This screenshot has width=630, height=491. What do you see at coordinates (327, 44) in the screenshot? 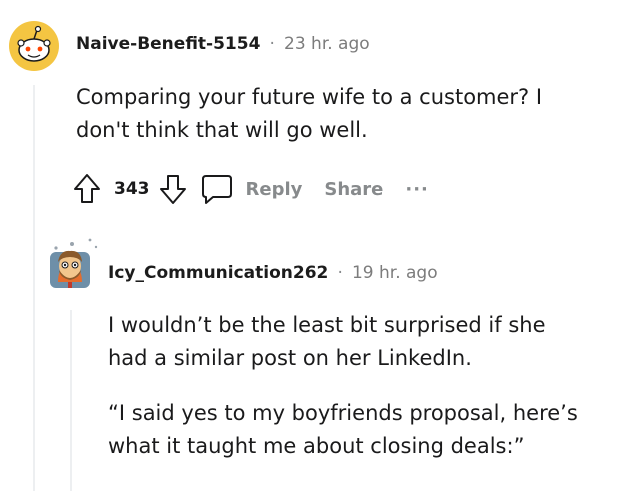
I see `timestamp: 23 hr. ago` at bounding box center [327, 44].